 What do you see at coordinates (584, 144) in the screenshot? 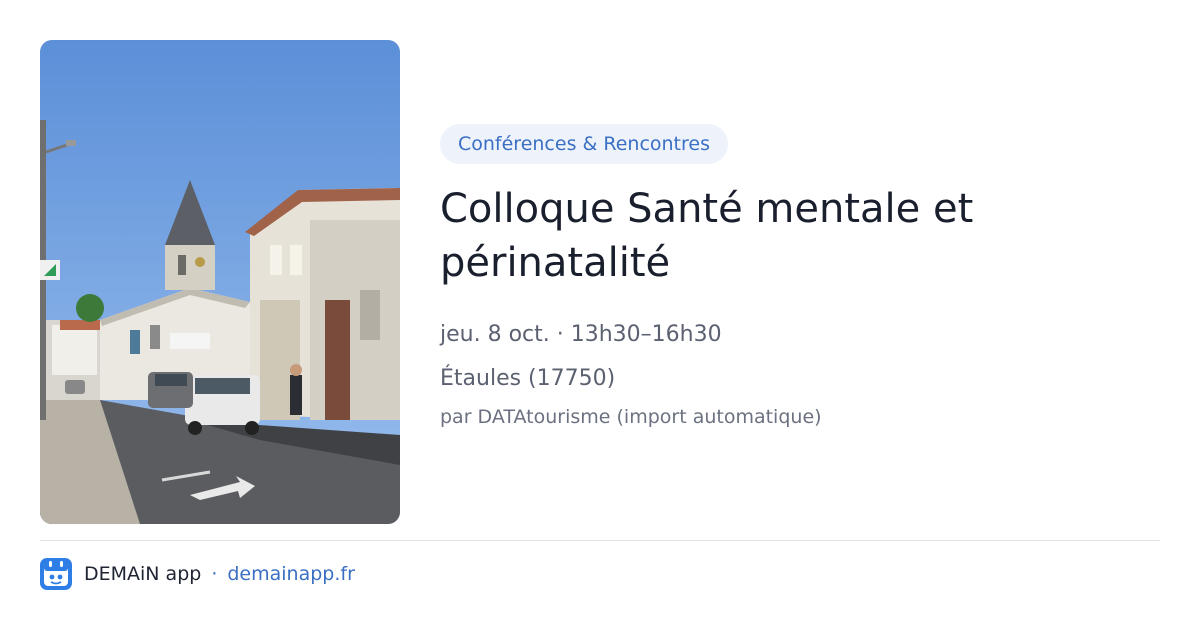
I see `category-badge: Conférences & Rencontres` at bounding box center [584, 144].